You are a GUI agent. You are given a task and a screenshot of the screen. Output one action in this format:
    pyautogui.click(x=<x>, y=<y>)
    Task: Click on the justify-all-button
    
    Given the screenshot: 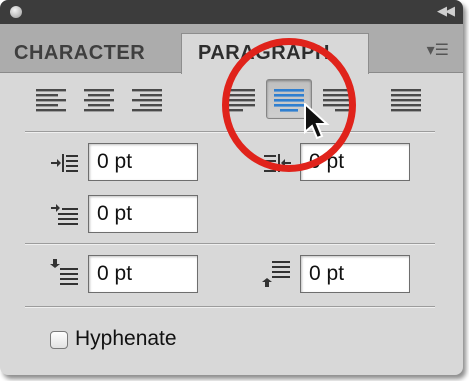 What is the action you would take?
    pyautogui.click(x=406, y=99)
    